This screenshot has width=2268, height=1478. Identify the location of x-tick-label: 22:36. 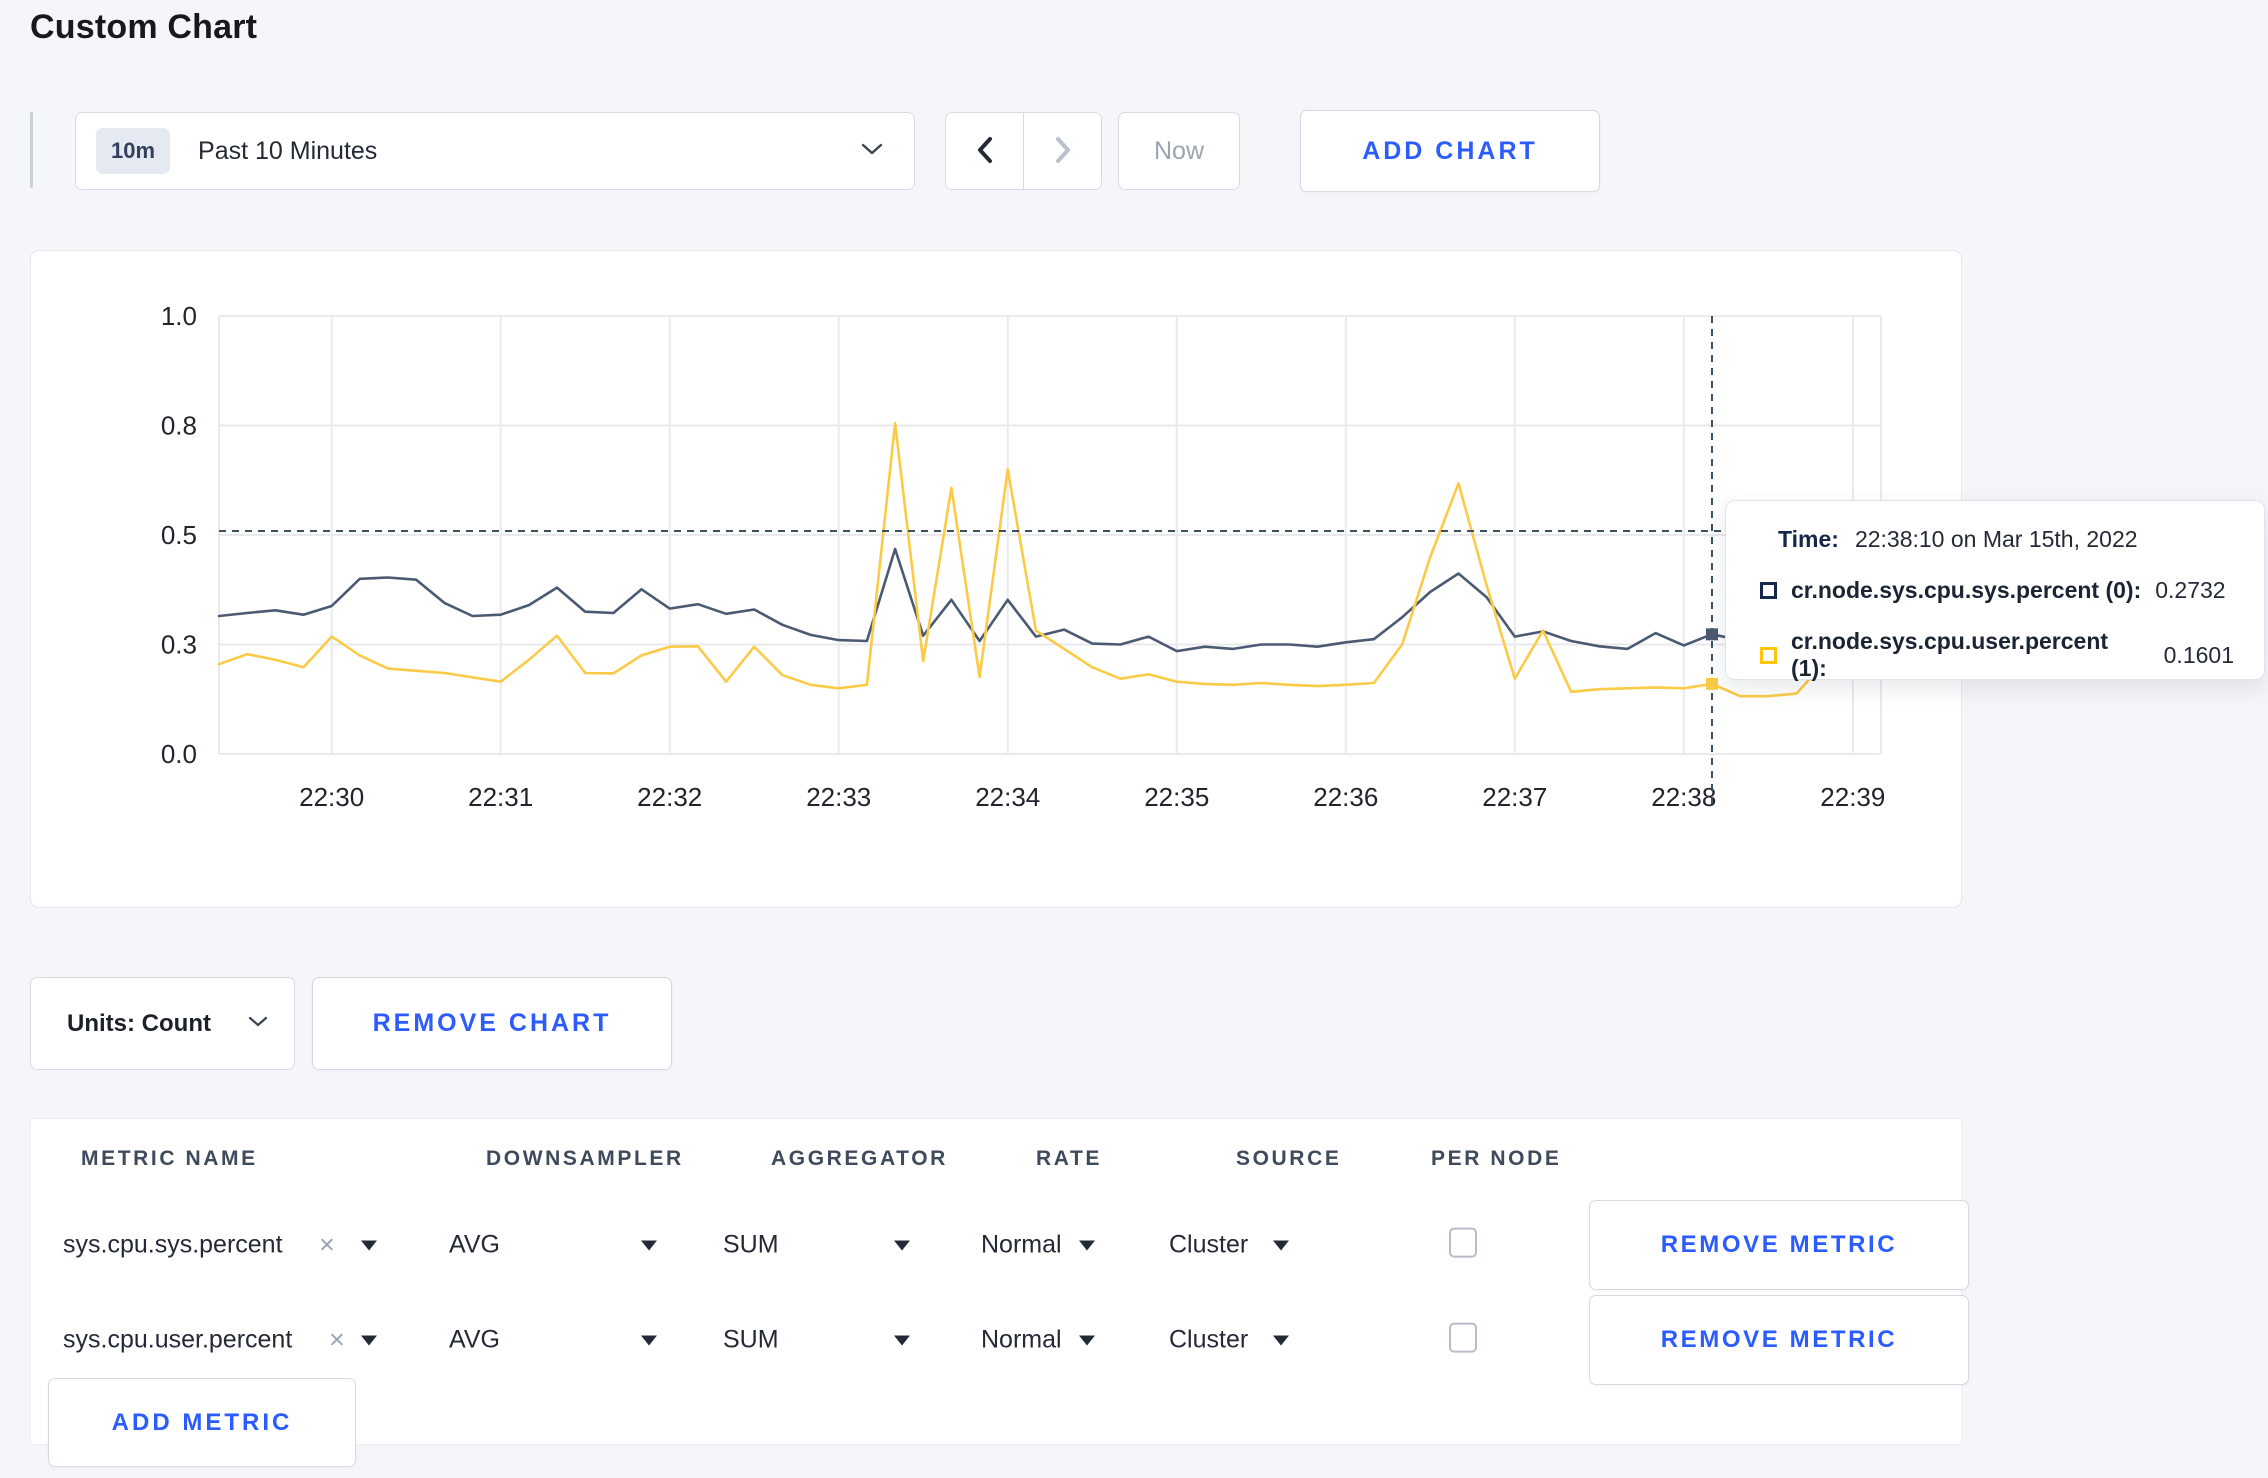
(1345, 797).